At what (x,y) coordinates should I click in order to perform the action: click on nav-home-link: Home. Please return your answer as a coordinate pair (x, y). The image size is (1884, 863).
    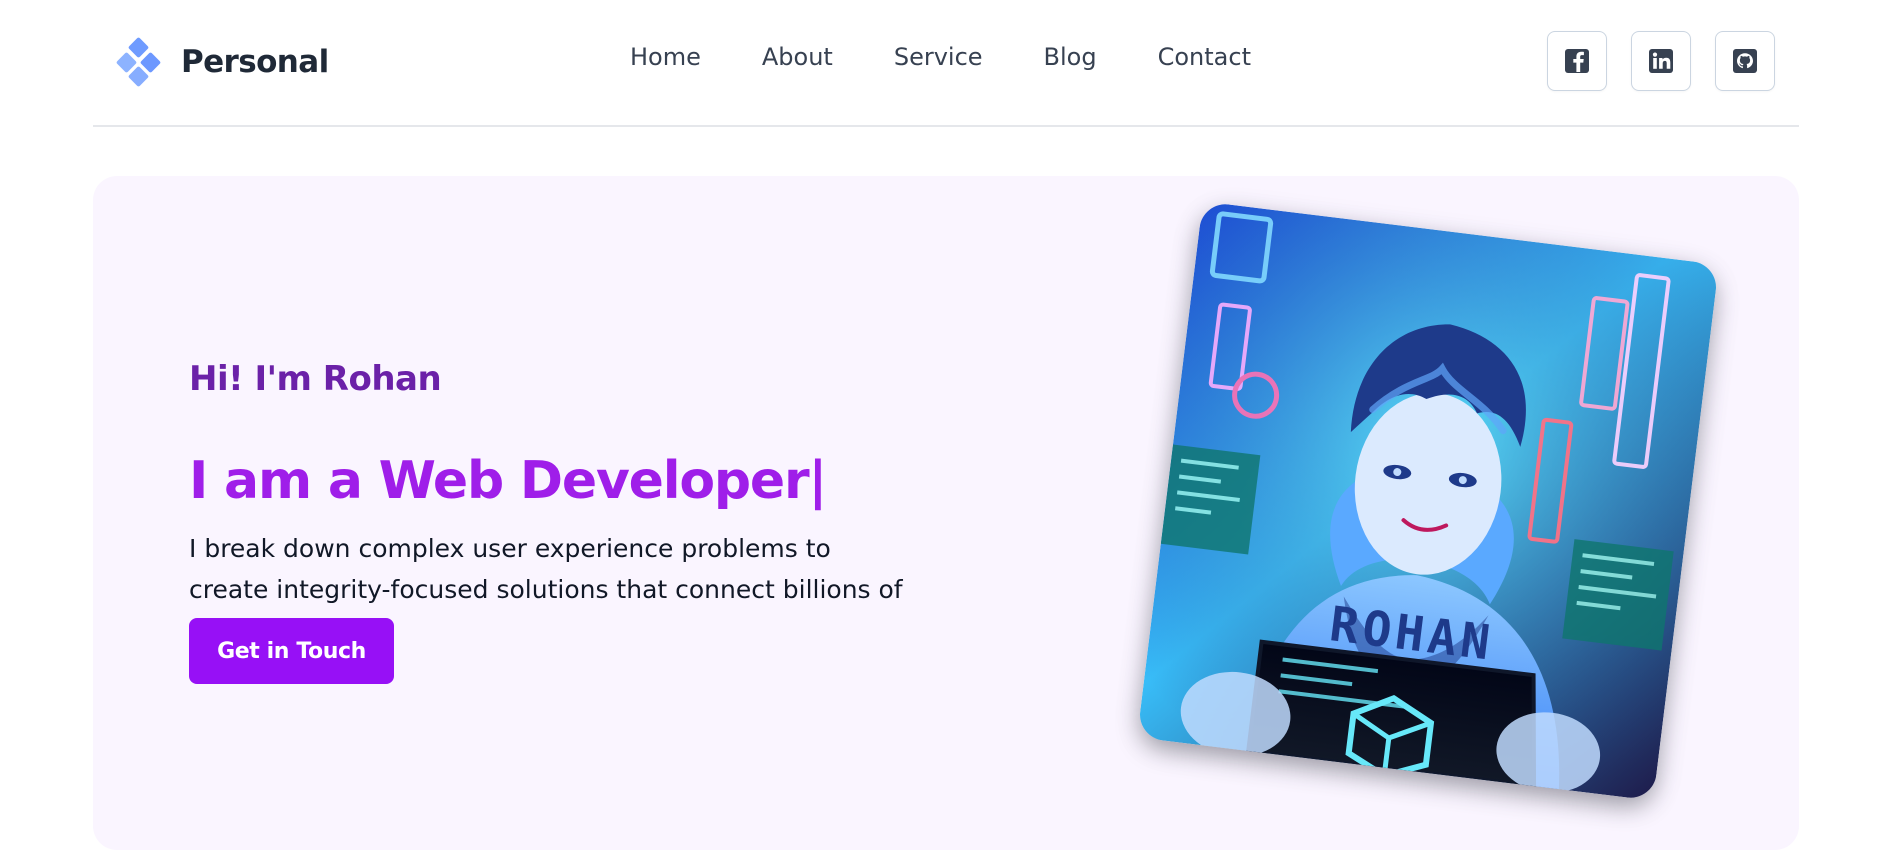
    Looking at the image, I should click on (665, 57).